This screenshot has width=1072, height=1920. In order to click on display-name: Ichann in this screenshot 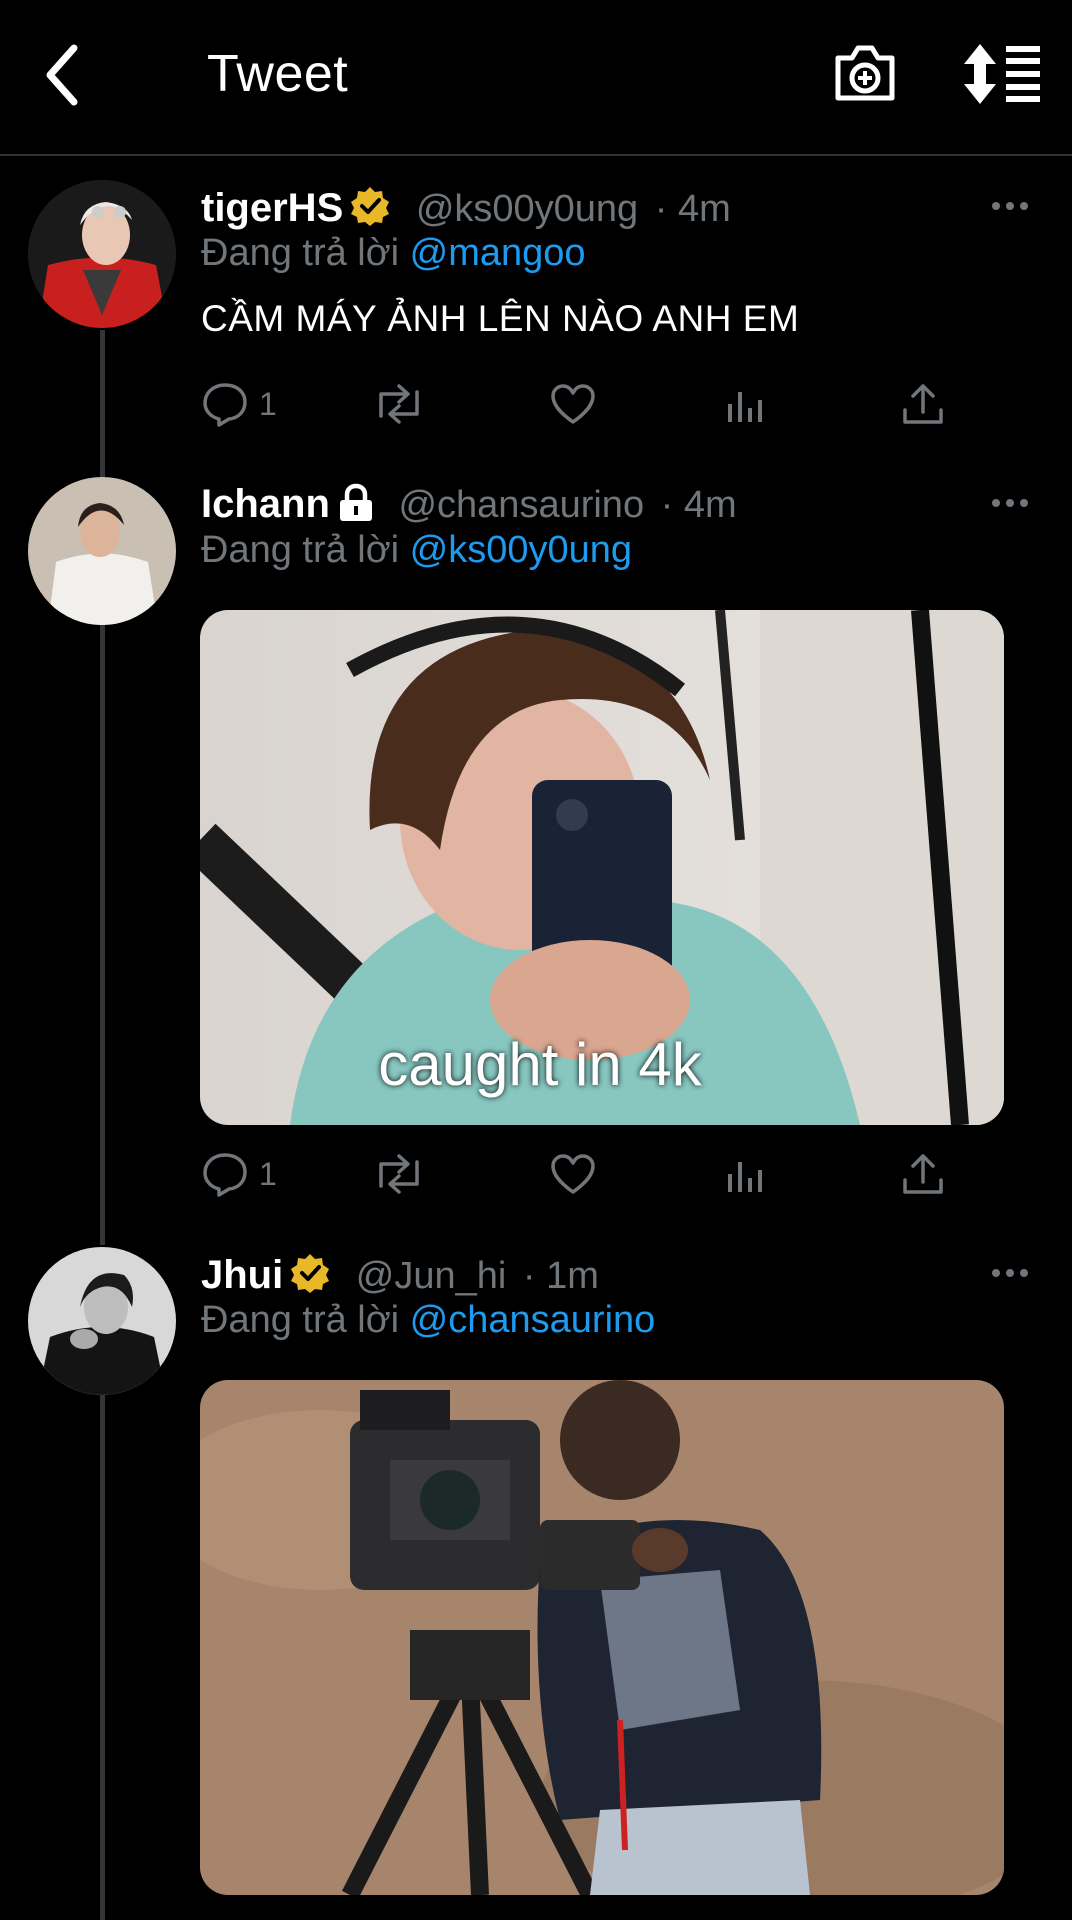, I will do `click(265, 504)`.